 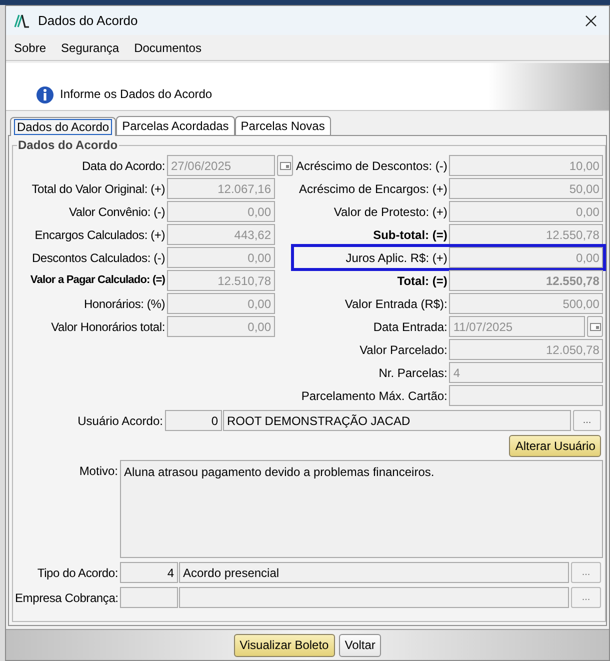 What do you see at coordinates (360, 645) in the screenshot?
I see `footer-button: Voltar` at bounding box center [360, 645].